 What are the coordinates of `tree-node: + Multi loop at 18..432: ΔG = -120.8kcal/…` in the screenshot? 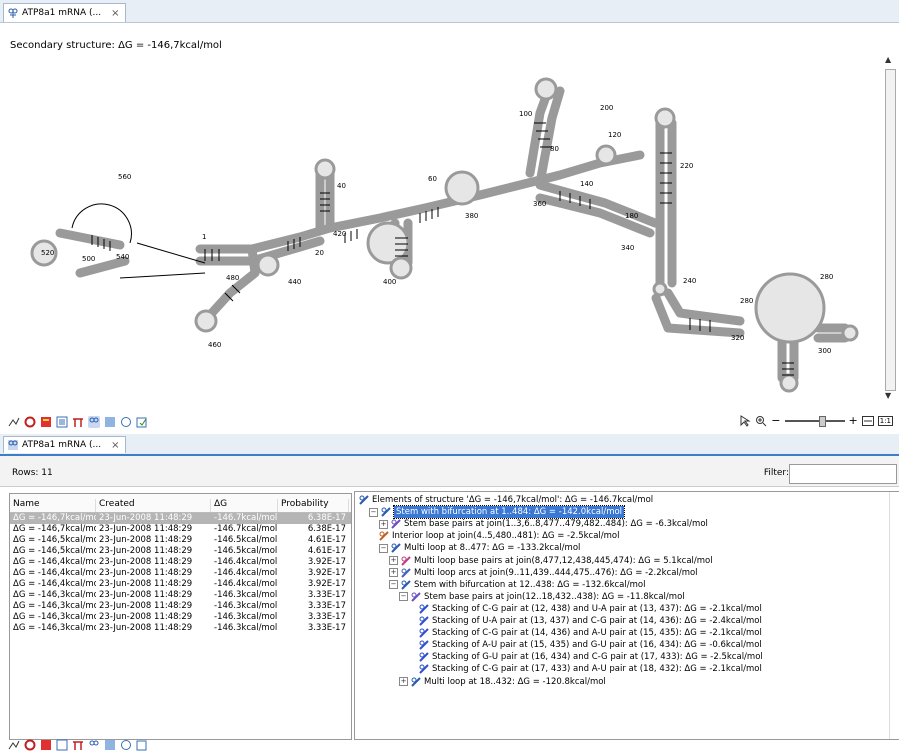 It's located at (502, 682).